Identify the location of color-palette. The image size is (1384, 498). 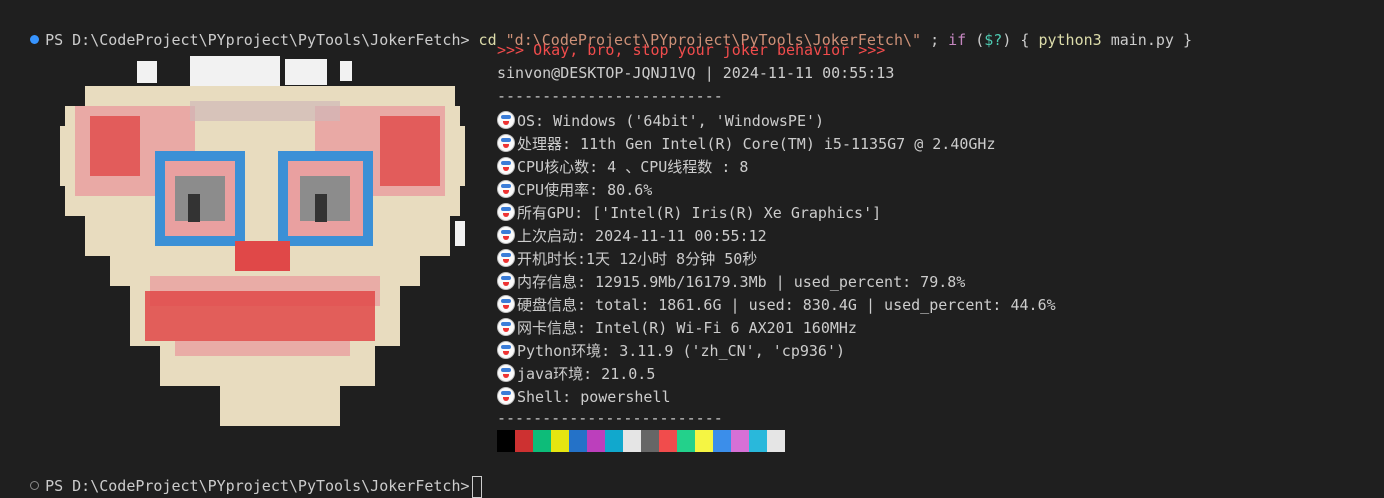
(641, 441).